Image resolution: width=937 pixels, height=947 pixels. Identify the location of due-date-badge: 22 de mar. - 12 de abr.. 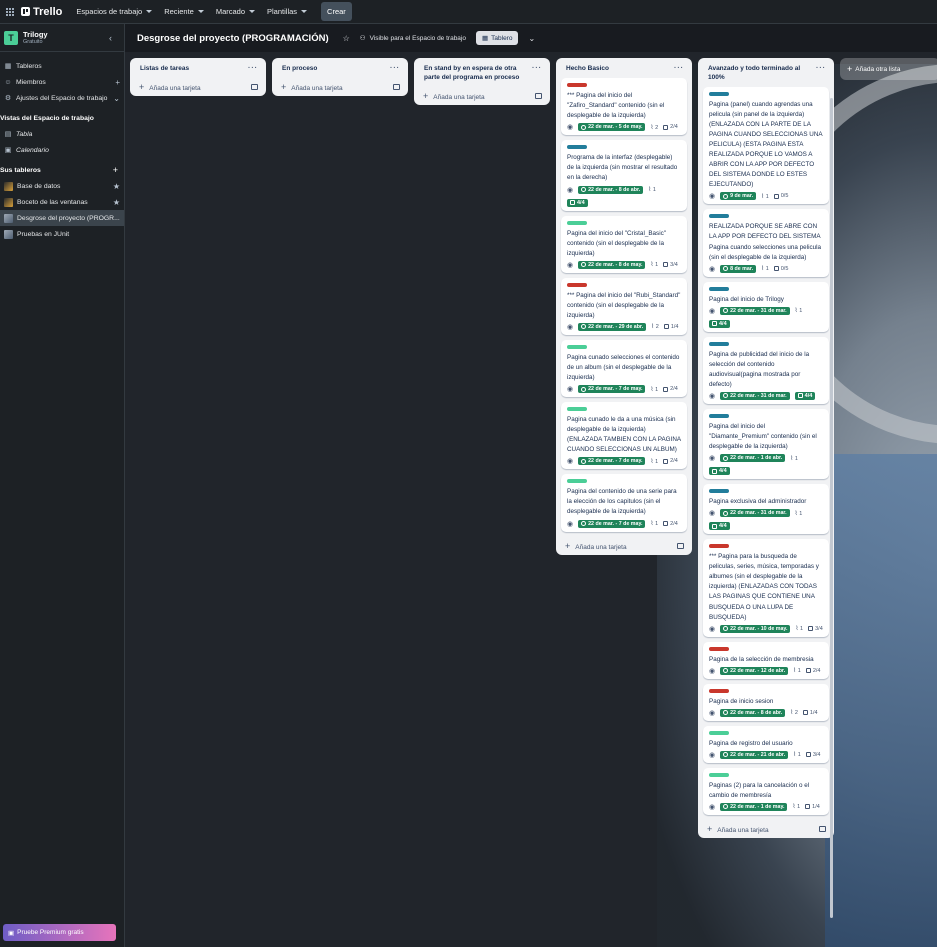
(754, 670).